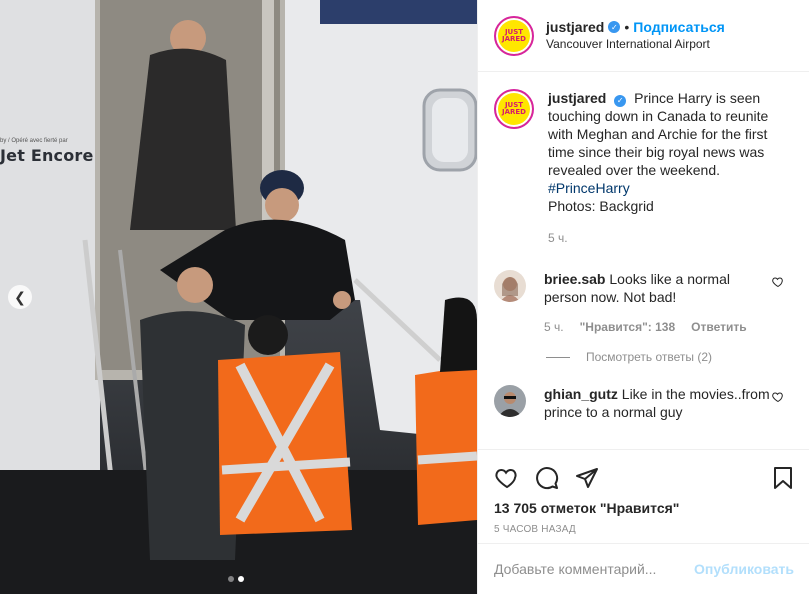  What do you see at coordinates (577, 98) in the screenshot?
I see `caption-username: justjared` at bounding box center [577, 98].